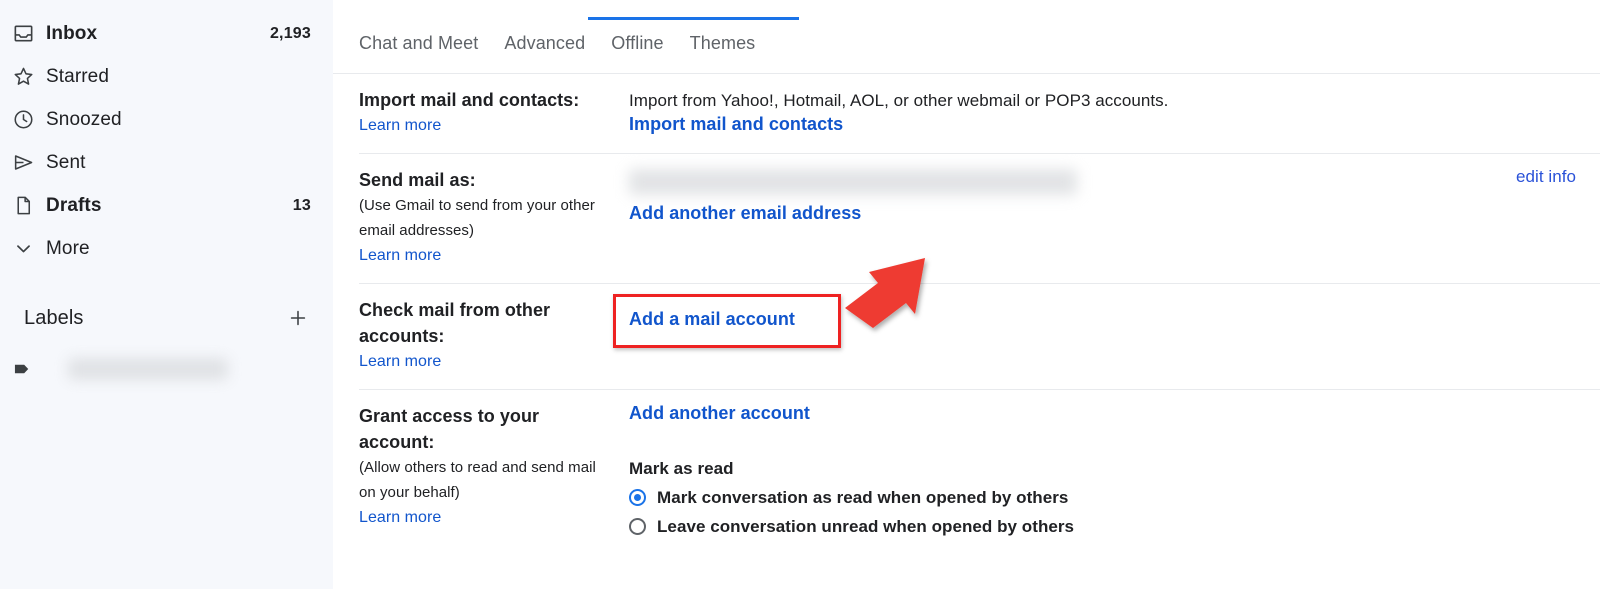 This screenshot has width=1600, height=589. What do you see at coordinates (78, 76) in the screenshot?
I see `sidebar-item-label: Starred` at bounding box center [78, 76].